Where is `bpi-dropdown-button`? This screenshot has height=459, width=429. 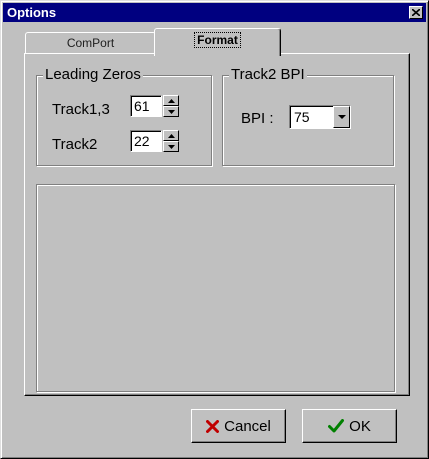 bpi-dropdown-button is located at coordinates (341, 117).